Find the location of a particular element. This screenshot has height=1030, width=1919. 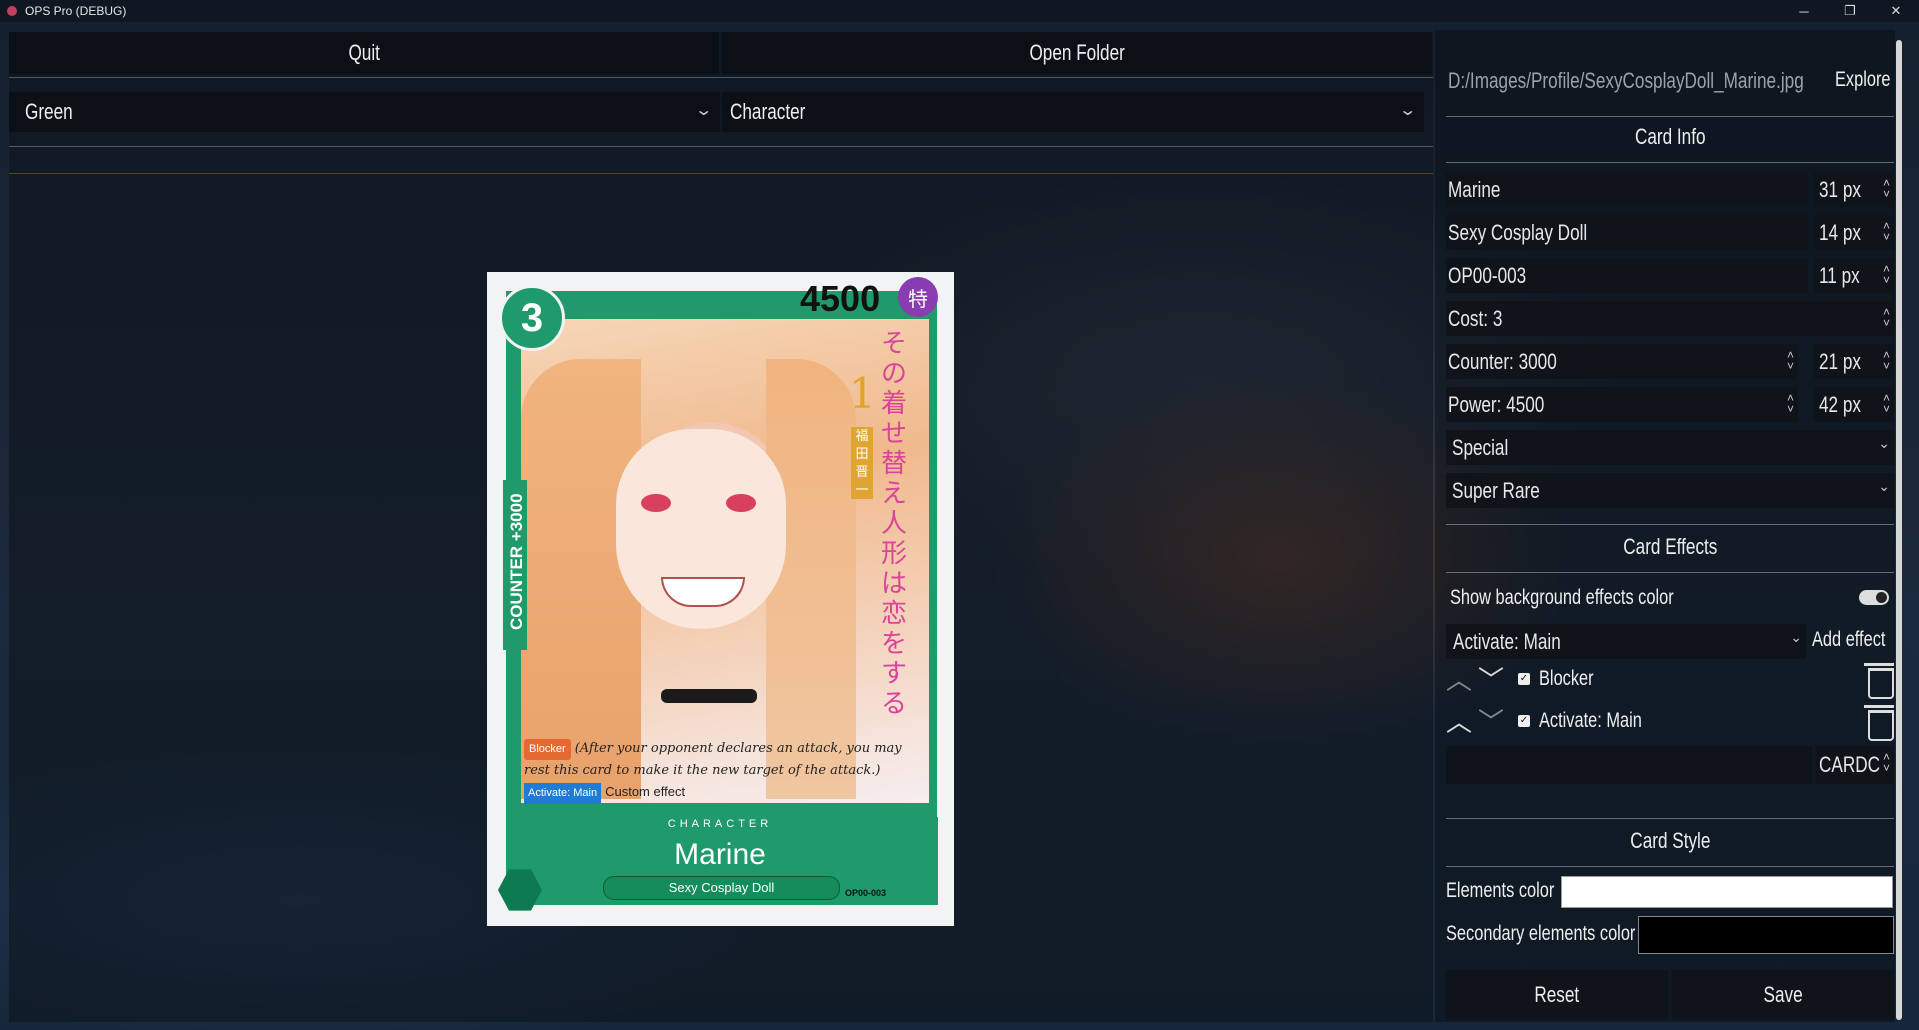

window-titlebar: OPS Pro (DEBUG) ─ ❐ ✕ is located at coordinates (959, 11).